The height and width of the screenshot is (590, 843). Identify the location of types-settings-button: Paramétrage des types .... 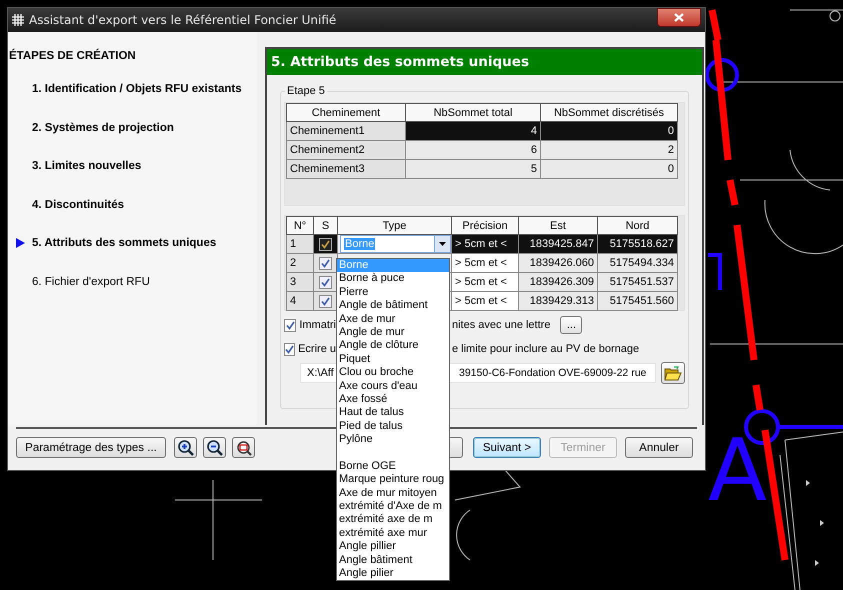
(91, 447).